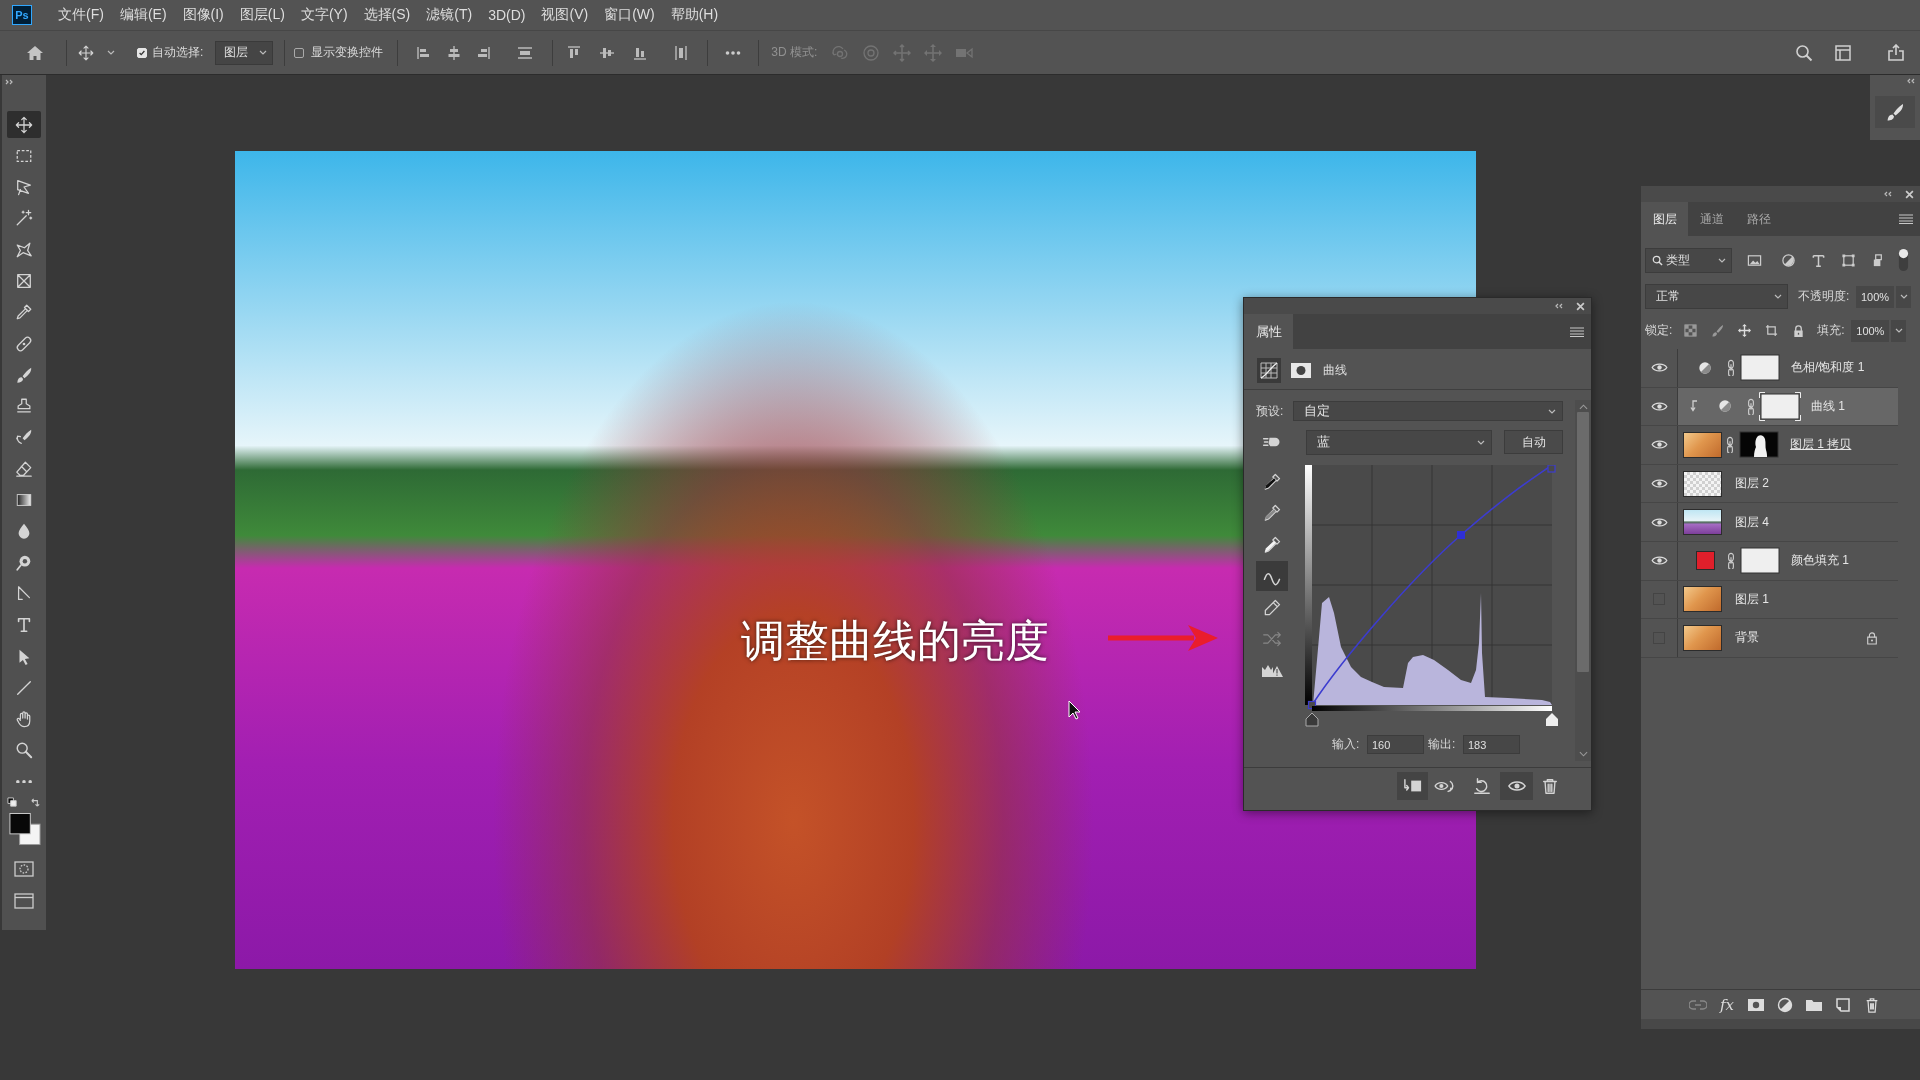 The width and height of the screenshot is (1920, 1080). Describe the element at coordinates (507, 15) in the screenshot. I see `menu-item: 3D(D)` at that location.